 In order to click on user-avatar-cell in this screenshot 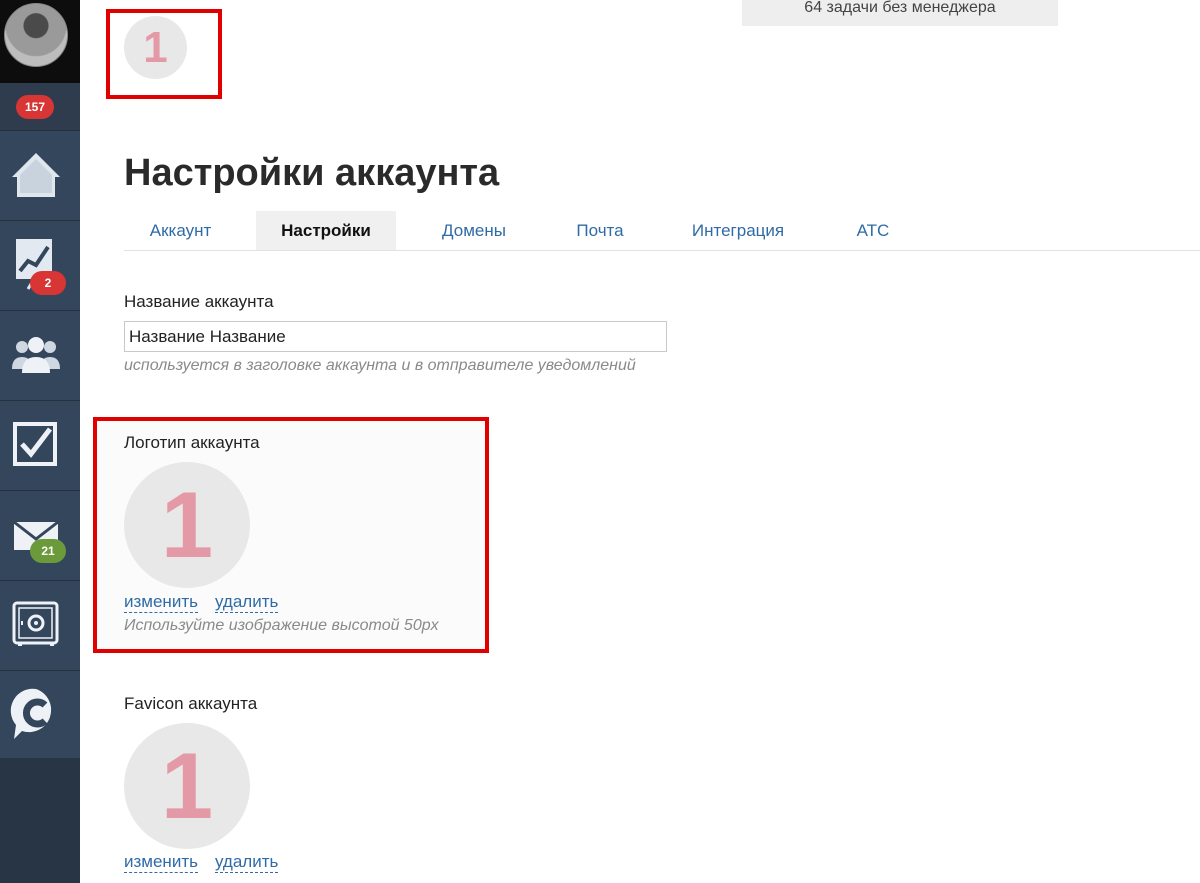, I will do `click(40, 41)`.